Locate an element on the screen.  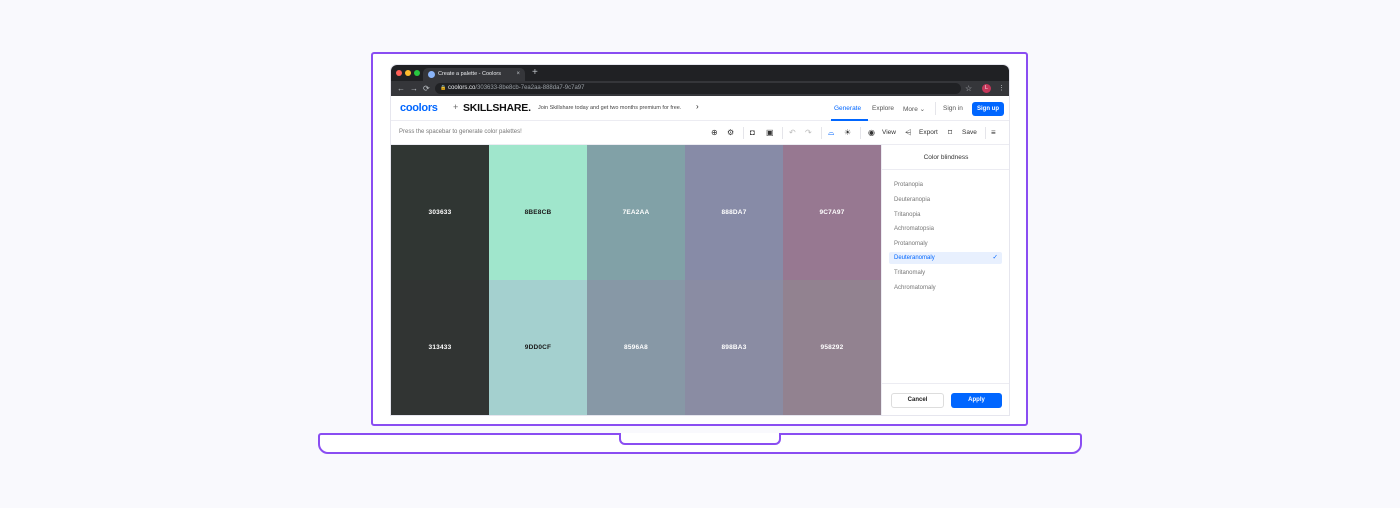
tab-close-icon: × is located at coordinates (518, 74).